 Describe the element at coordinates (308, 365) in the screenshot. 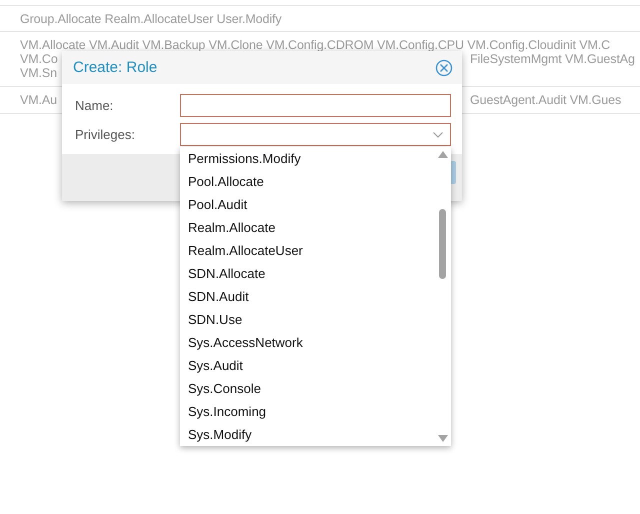

I see `list-item: Sys.Audit` at that location.